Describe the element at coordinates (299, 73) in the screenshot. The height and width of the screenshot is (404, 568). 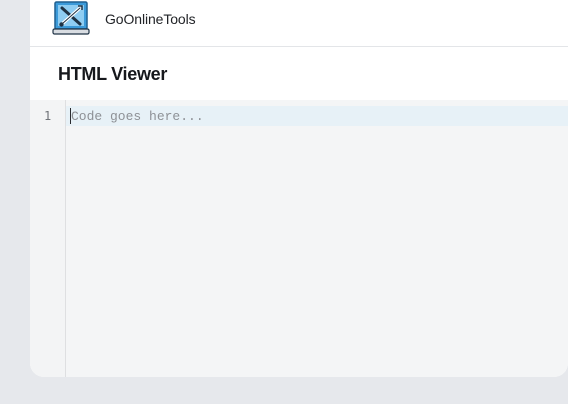
I see `title-bar: HTML Viewer` at that location.